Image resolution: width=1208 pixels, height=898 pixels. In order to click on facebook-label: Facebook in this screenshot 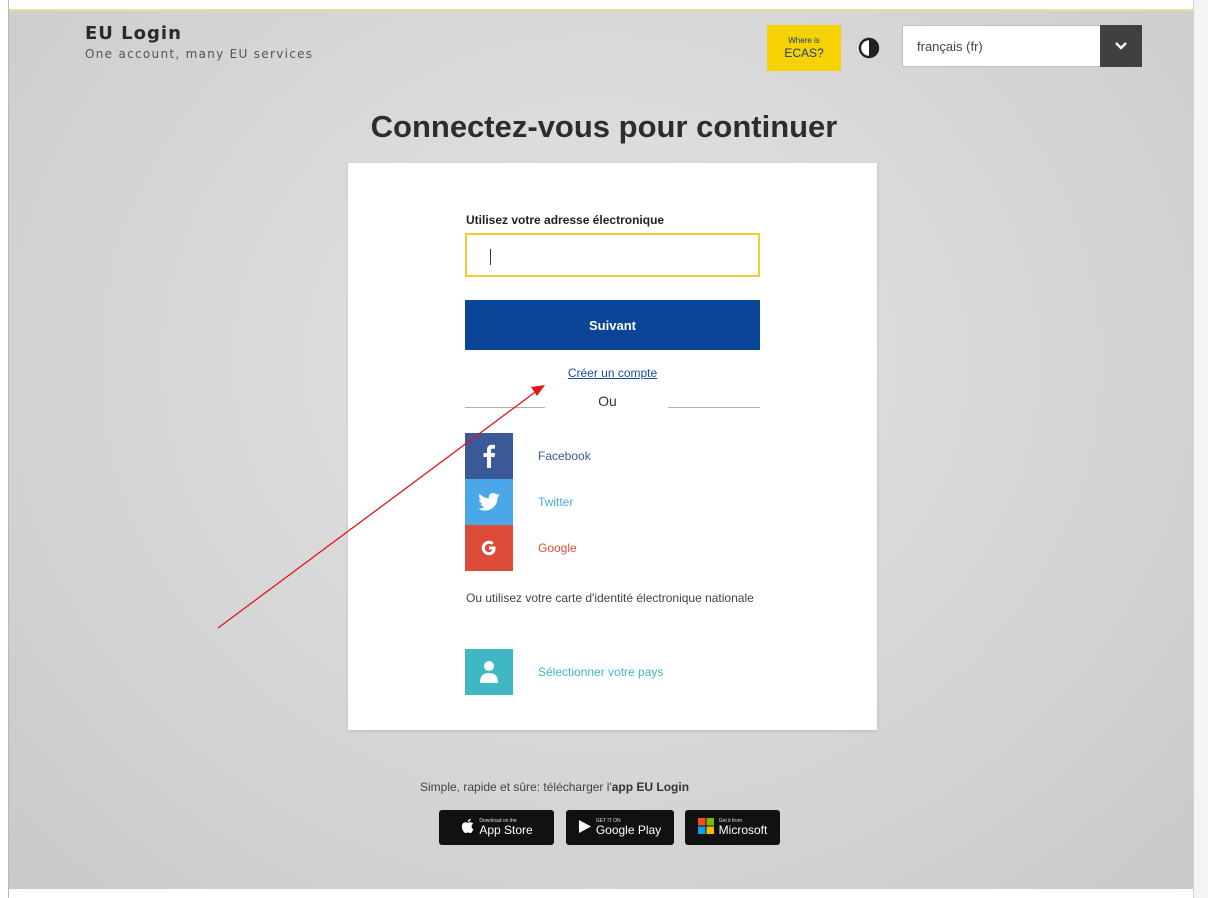, I will do `click(564, 456)`.